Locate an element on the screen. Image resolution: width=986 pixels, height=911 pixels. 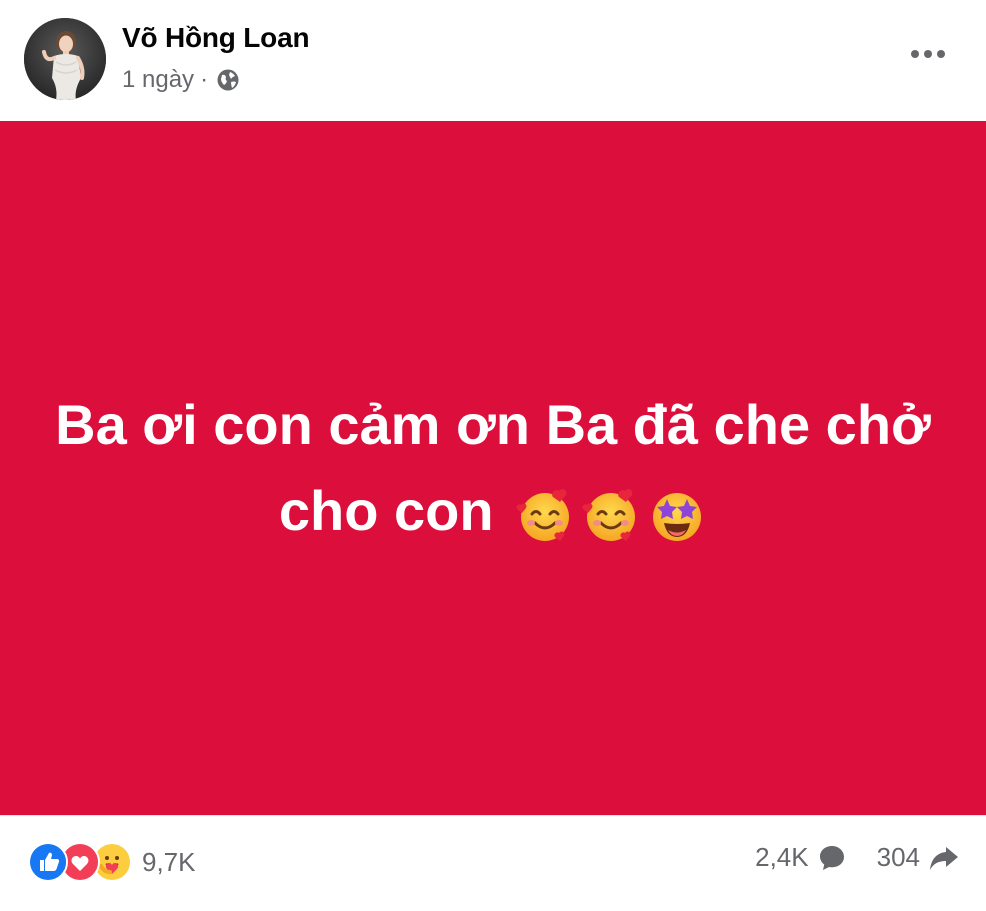
status-emojis is located at coordinates (611, 515).